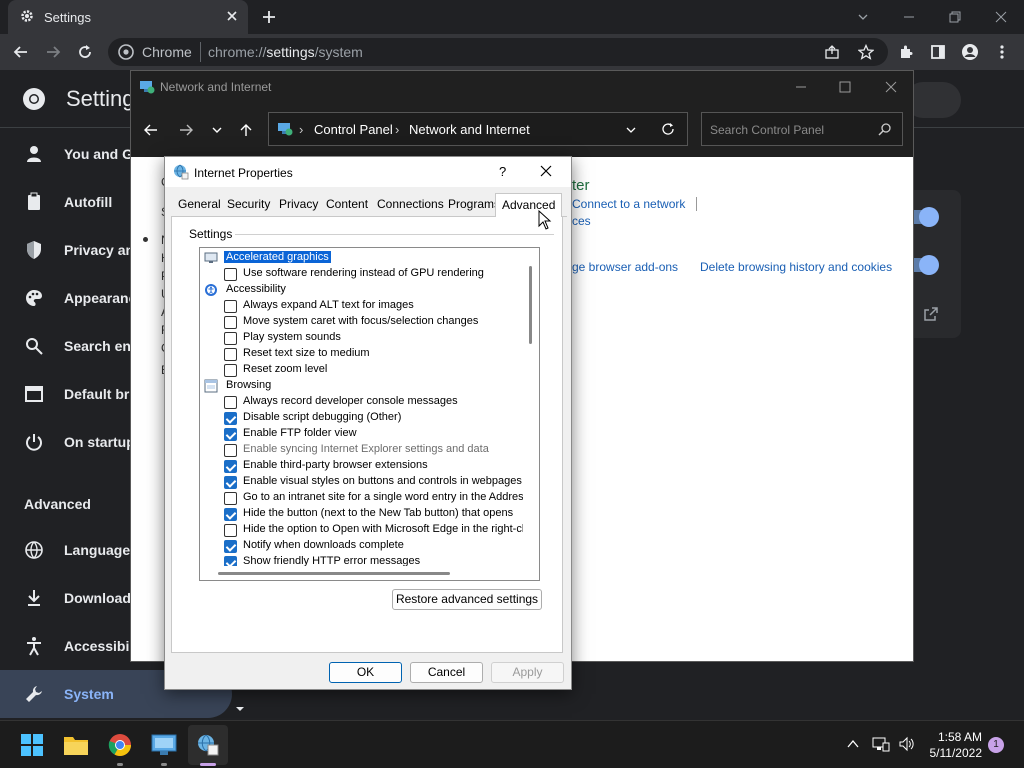 This screenshot has width=1024, height=768. Describe the element at coordinates (546, 171) in the screenshot. I see `dialog-close-icon` at that location.